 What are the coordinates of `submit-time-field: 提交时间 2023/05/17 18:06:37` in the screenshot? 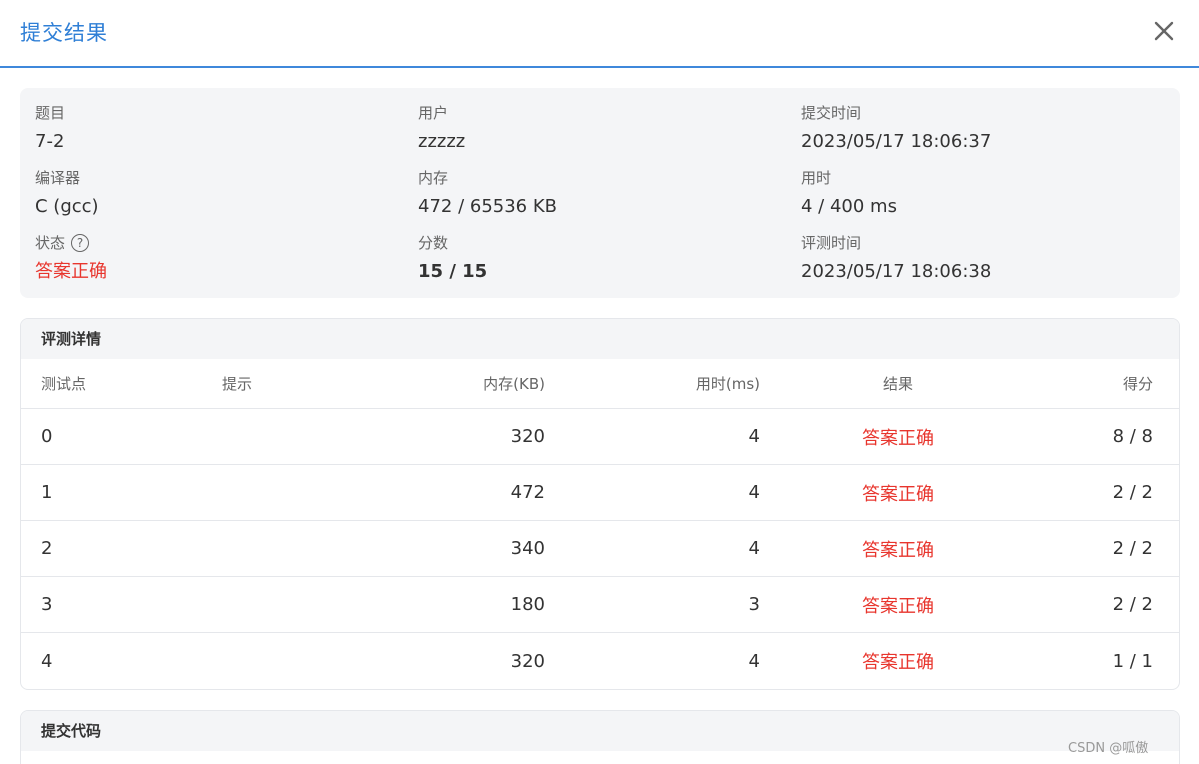 It's located at (896, 128).